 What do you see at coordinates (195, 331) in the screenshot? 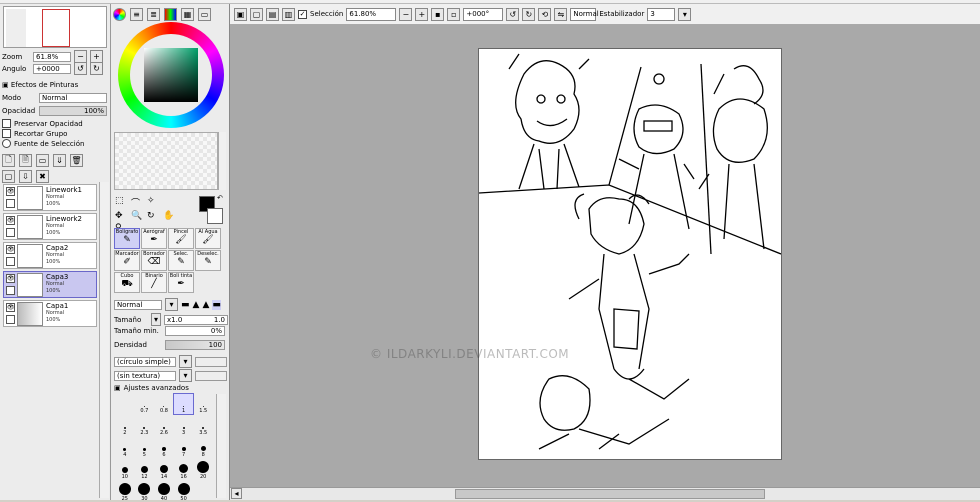
I see `min-size-field: 0%` at bounding box center [195, 331].